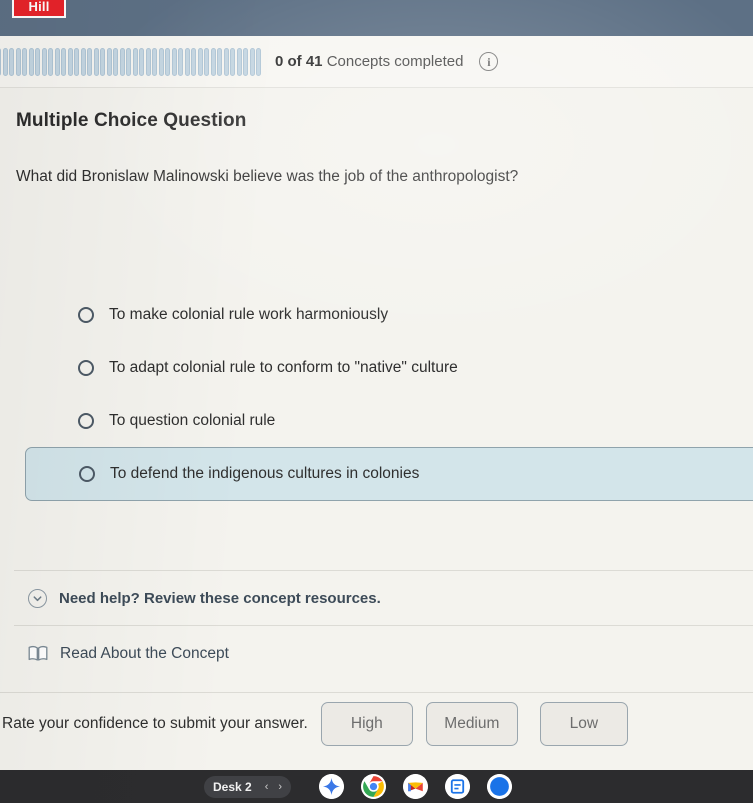 This screenshot has width=753, height=803. What do you see at coordinates (267, 787) in the screenshot?
I see `desk-prev-arrow: ‹` at bounding box center [267, 787].